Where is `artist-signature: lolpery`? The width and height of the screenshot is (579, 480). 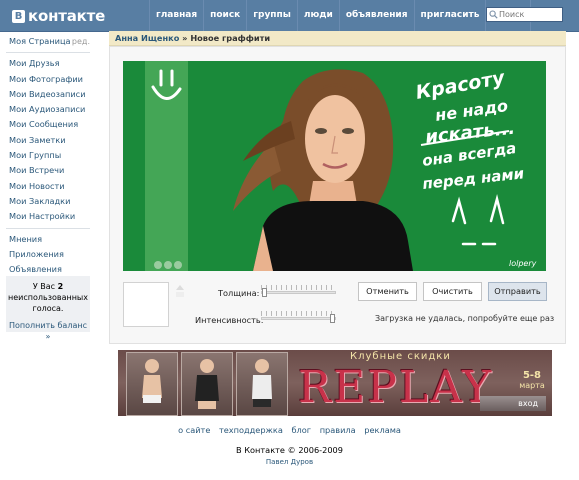 artist-signature: lolpery is located at coordinates (523, 263).